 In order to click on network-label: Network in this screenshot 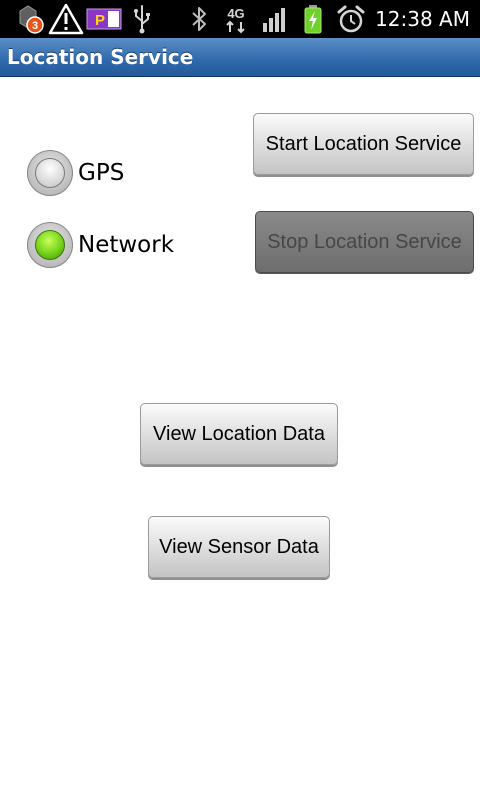, I will do `click(126, 245)`.